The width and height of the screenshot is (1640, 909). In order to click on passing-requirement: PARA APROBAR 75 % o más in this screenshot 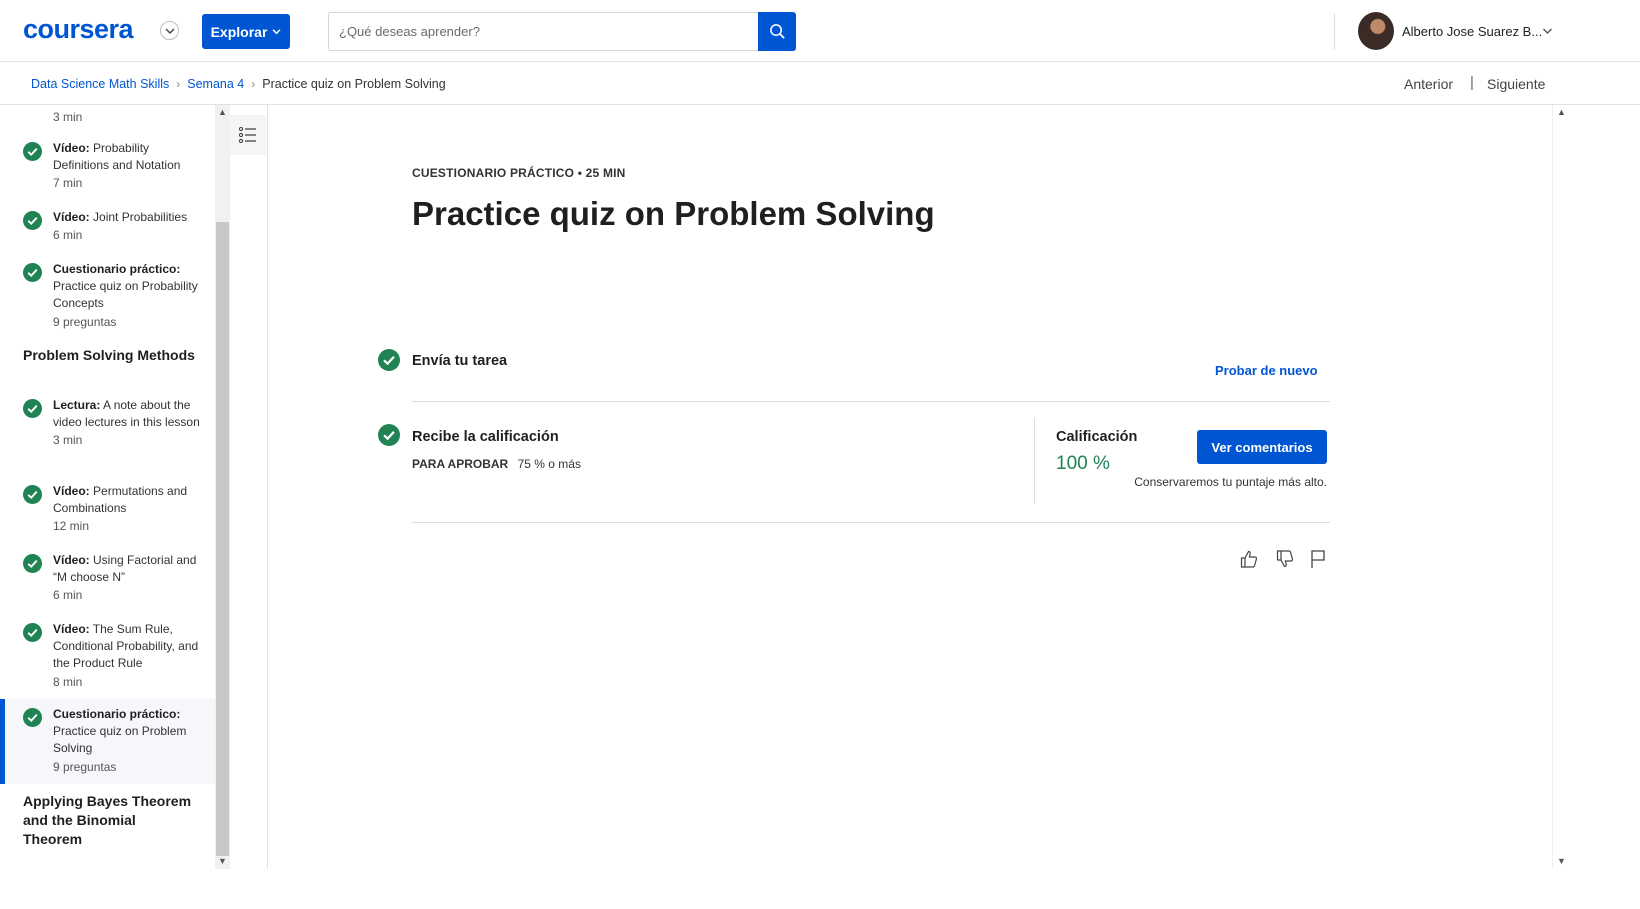, I will do `click(496, 464)`.